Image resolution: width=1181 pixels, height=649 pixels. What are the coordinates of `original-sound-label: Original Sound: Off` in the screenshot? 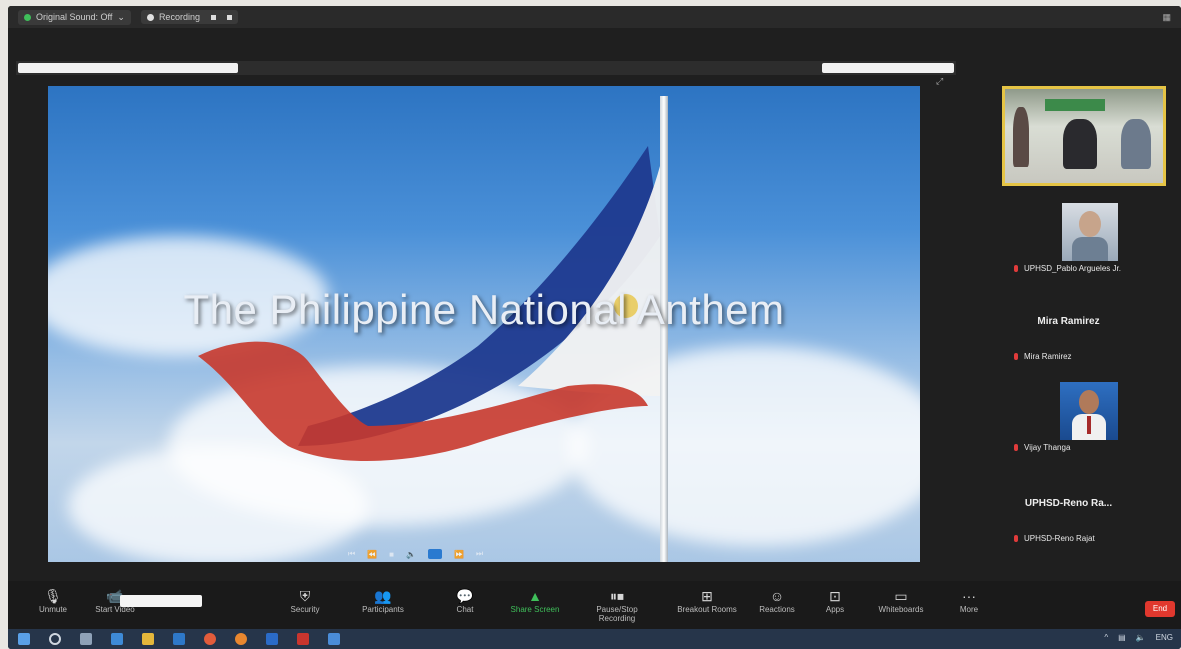 It's located at (74, 17).